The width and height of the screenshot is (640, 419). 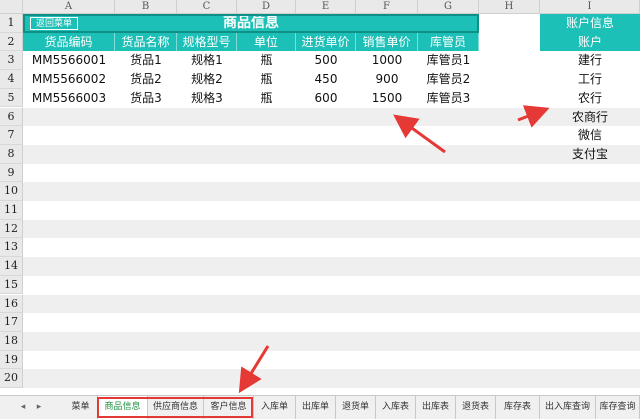 I want to click on row-header: 5, so click(x=11, y=98).